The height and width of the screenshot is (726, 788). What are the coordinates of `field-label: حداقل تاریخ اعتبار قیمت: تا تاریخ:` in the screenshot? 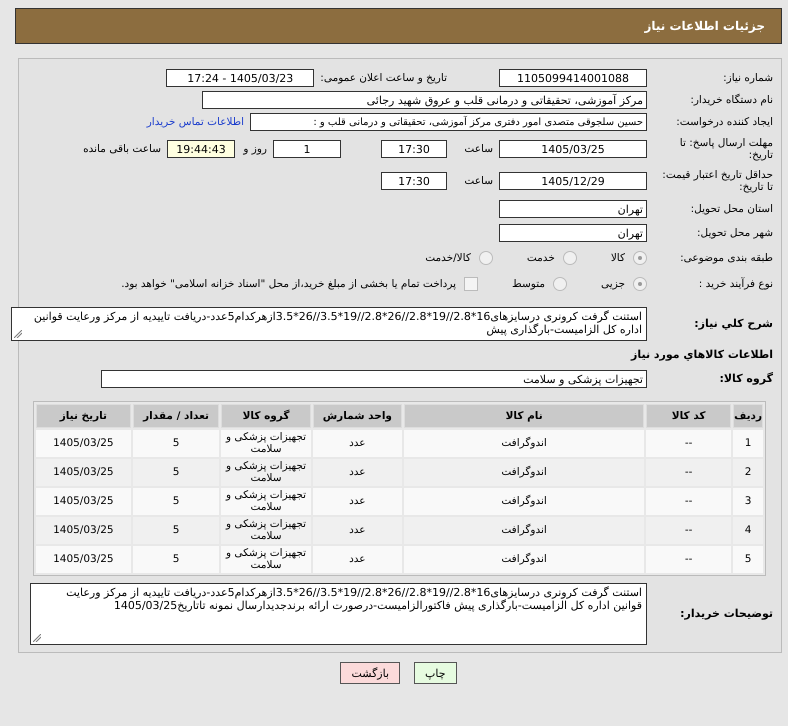 It's located at (717, 181).